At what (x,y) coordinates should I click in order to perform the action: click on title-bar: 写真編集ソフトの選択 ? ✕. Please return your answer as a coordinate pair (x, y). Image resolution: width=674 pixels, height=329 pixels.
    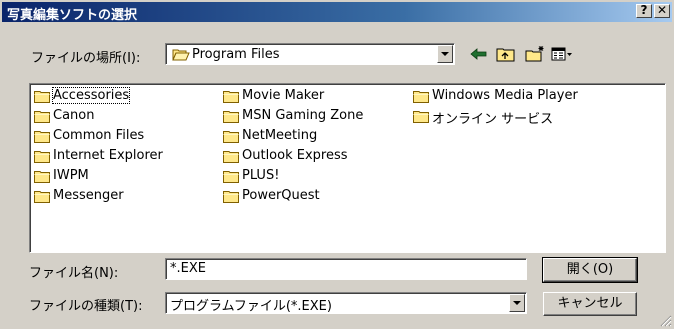
    Looking at the image, I should click on (337, 12).